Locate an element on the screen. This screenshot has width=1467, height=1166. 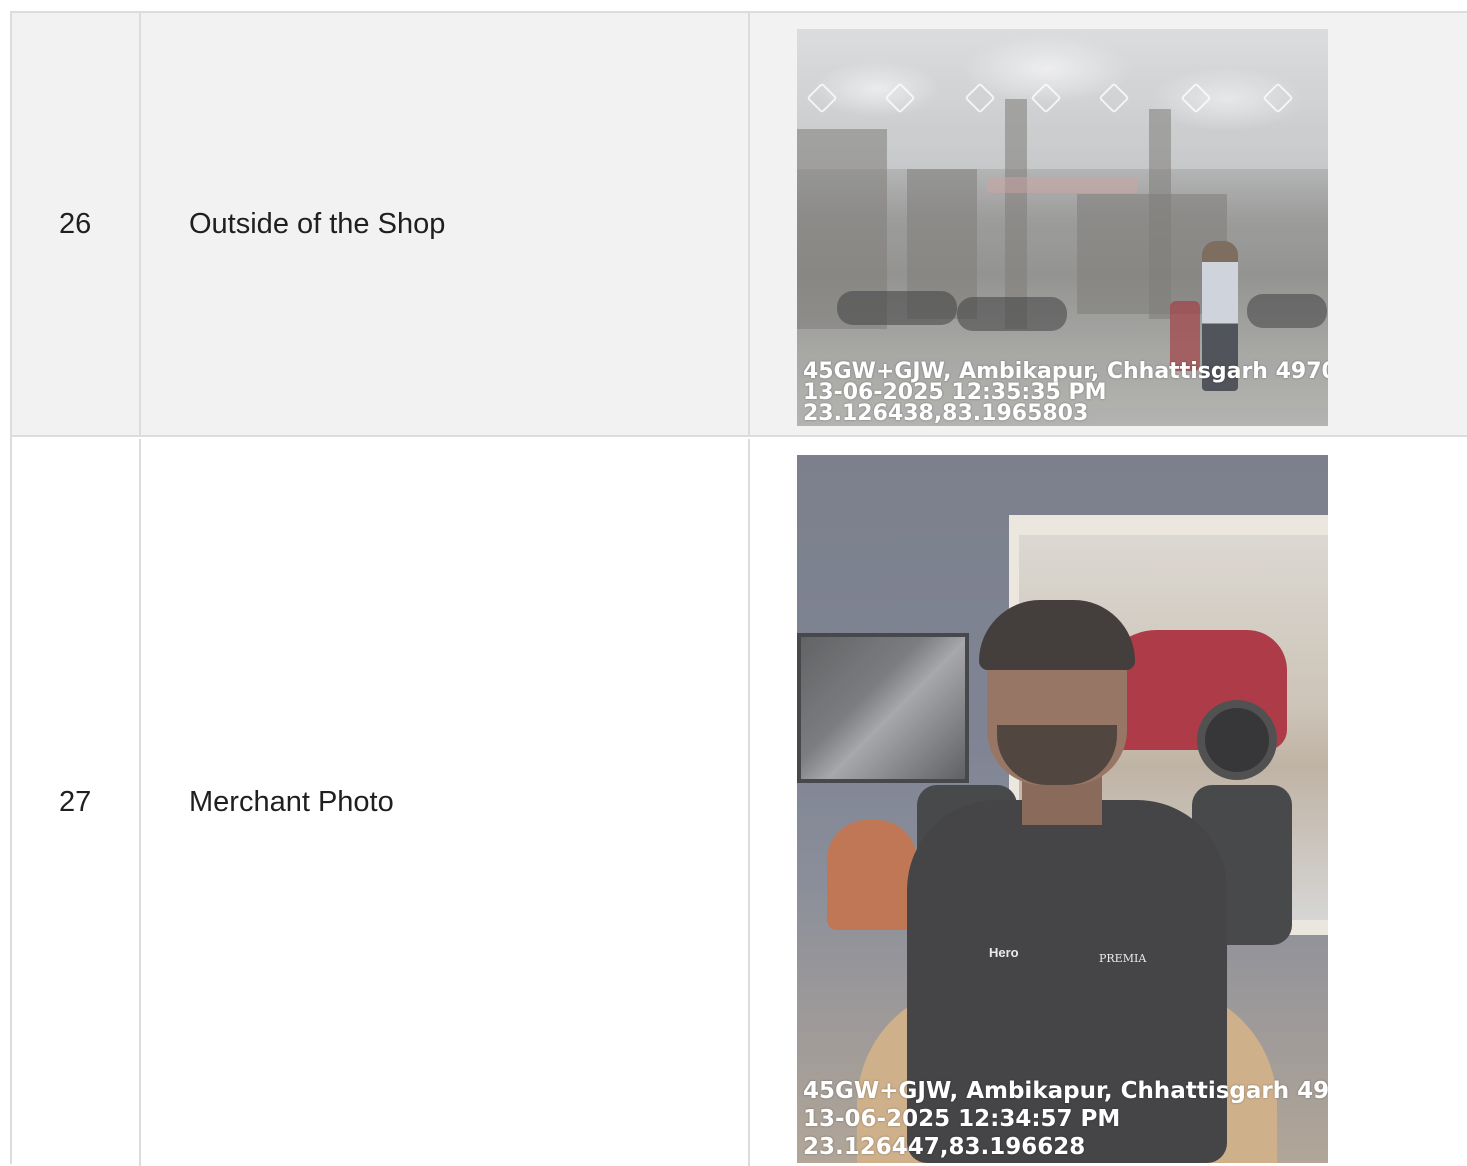
row-number: 26 is located at coordinates (75, 223).